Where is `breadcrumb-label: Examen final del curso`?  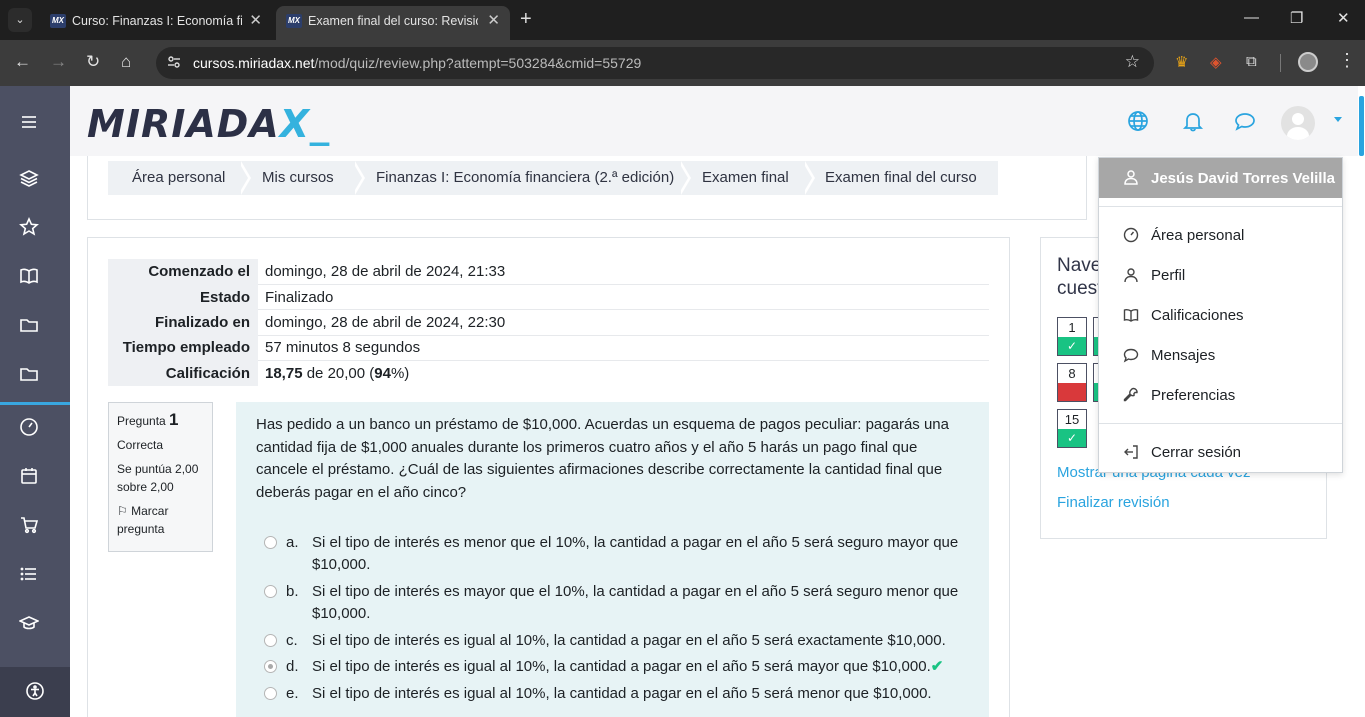 breadcrumb-label: Examen final del curso is located at coordinates (901, 177).